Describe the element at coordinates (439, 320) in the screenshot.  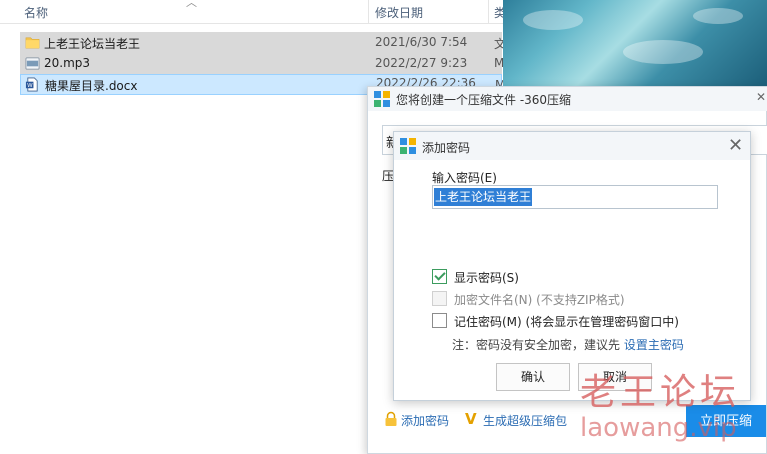
I see `remember-password-checkbox` at that location.